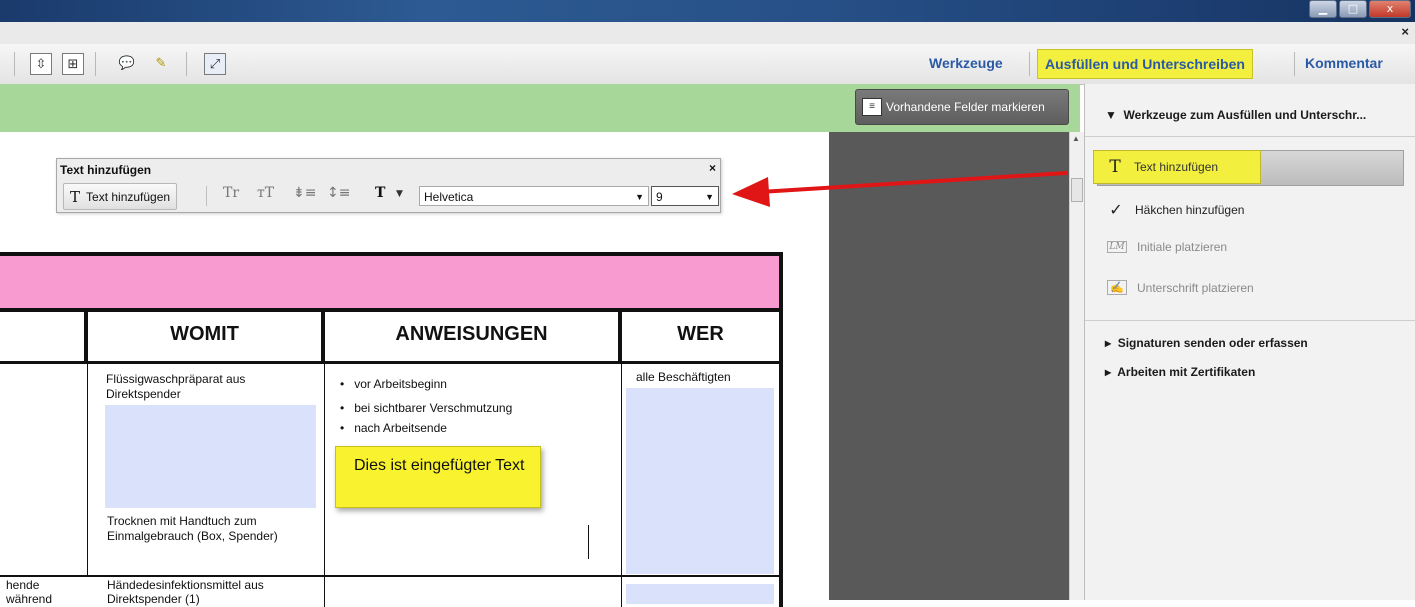 Image resolution: width=1415 pixels, height=607 pixels. Describe the element at coordinates (534, 196) in the screenshot. I see `font-select: Helvetica ▼` at that location.